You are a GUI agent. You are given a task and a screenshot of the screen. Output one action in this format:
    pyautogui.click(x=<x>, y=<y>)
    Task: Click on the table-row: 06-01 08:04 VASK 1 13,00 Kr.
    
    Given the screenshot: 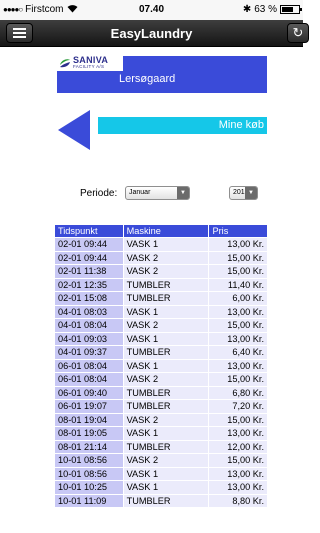 What is the action you would take?
    pyautogui.click(x=161, y=365)
    